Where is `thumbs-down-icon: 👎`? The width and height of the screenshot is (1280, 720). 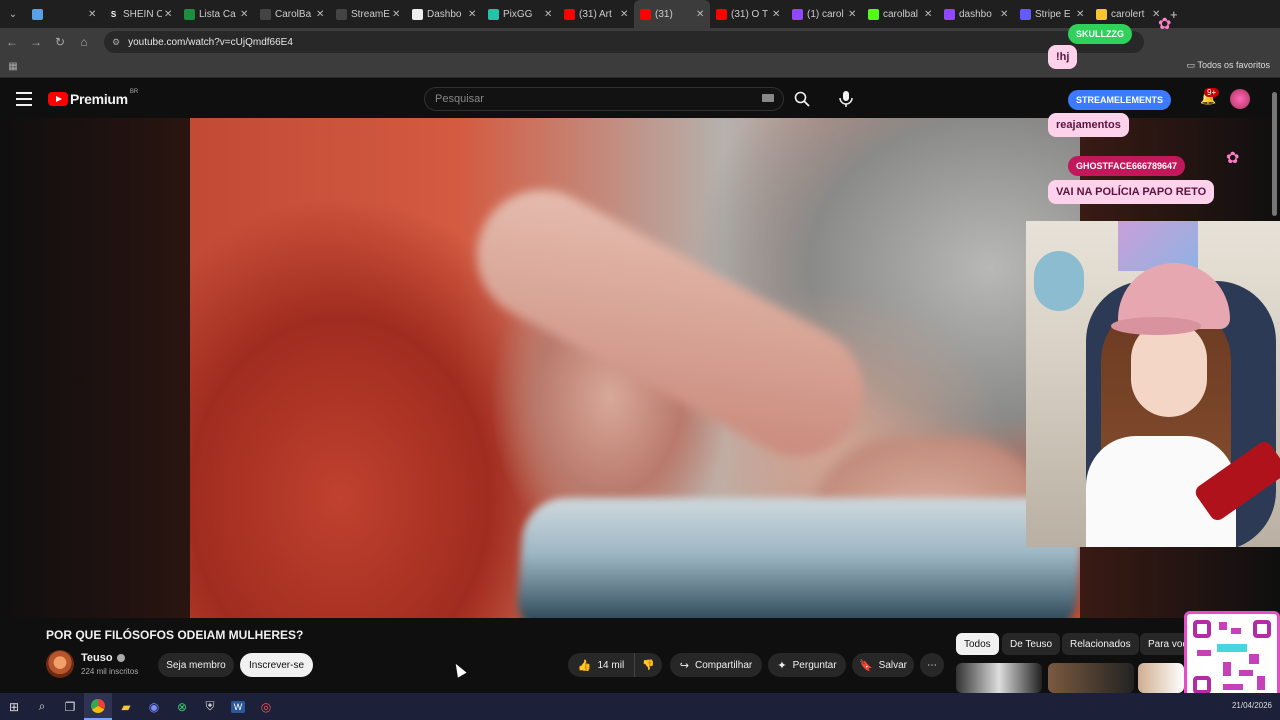
thumbs-down-icon: 👎 is located at coordinates (648, 665).